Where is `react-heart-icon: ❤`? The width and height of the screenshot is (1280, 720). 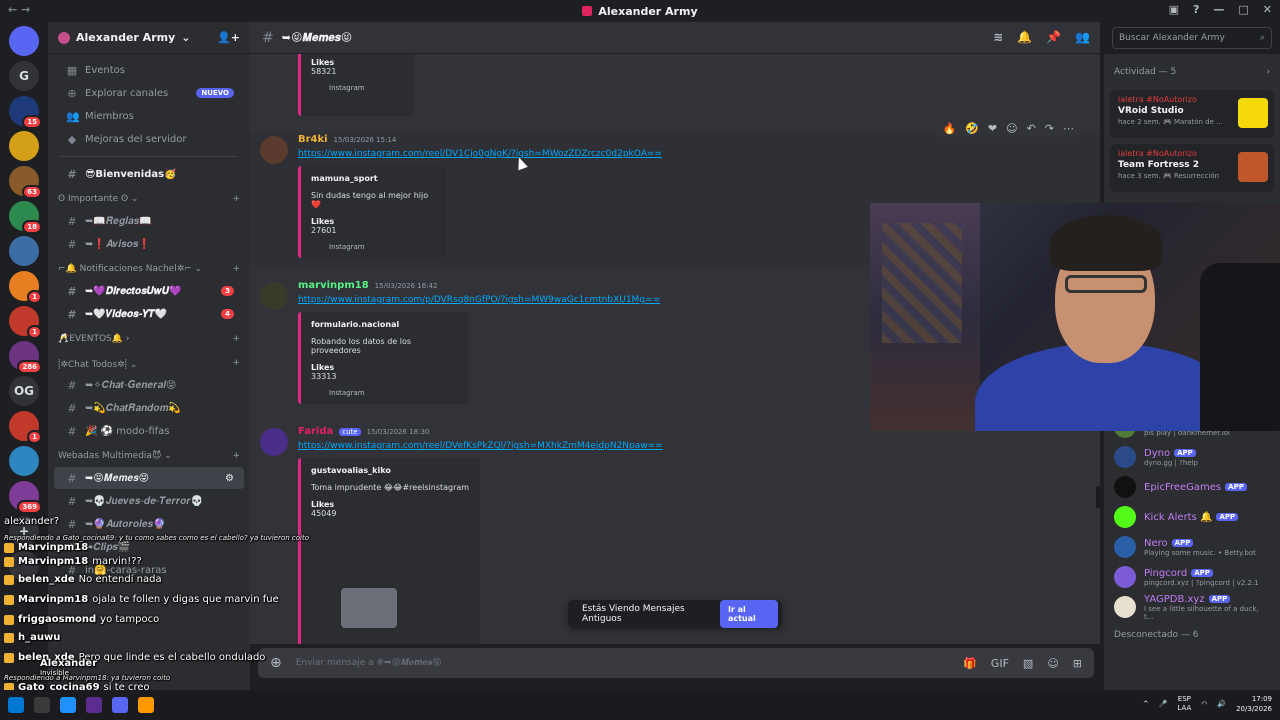
react-heart-icon: ❤ is located at coordinates (992, 128).